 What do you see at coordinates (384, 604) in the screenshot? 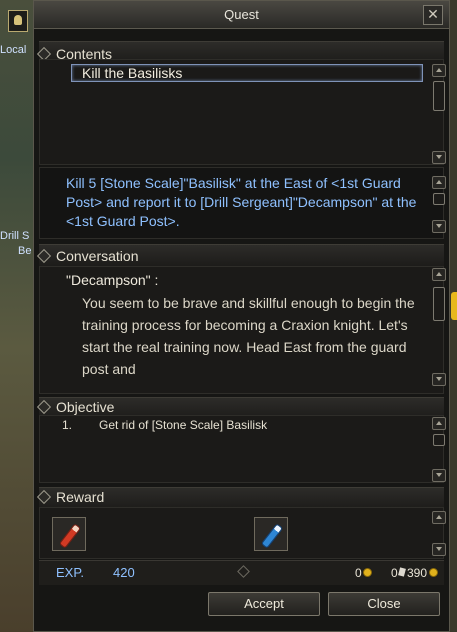
I see `close-button: Close` at bounding box center [384, 604].